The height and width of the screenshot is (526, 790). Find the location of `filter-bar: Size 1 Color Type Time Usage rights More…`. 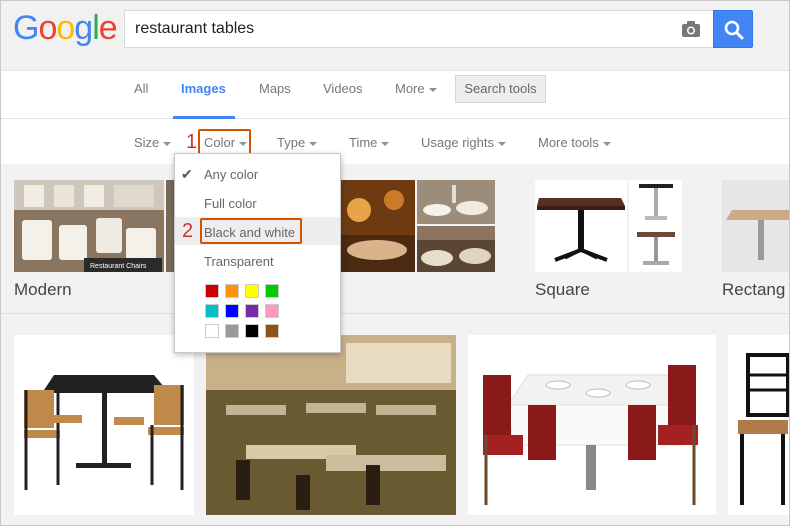

filter-bar: Size 1 Color Type Time Usage rights More… is located at coordinates (395, 141).